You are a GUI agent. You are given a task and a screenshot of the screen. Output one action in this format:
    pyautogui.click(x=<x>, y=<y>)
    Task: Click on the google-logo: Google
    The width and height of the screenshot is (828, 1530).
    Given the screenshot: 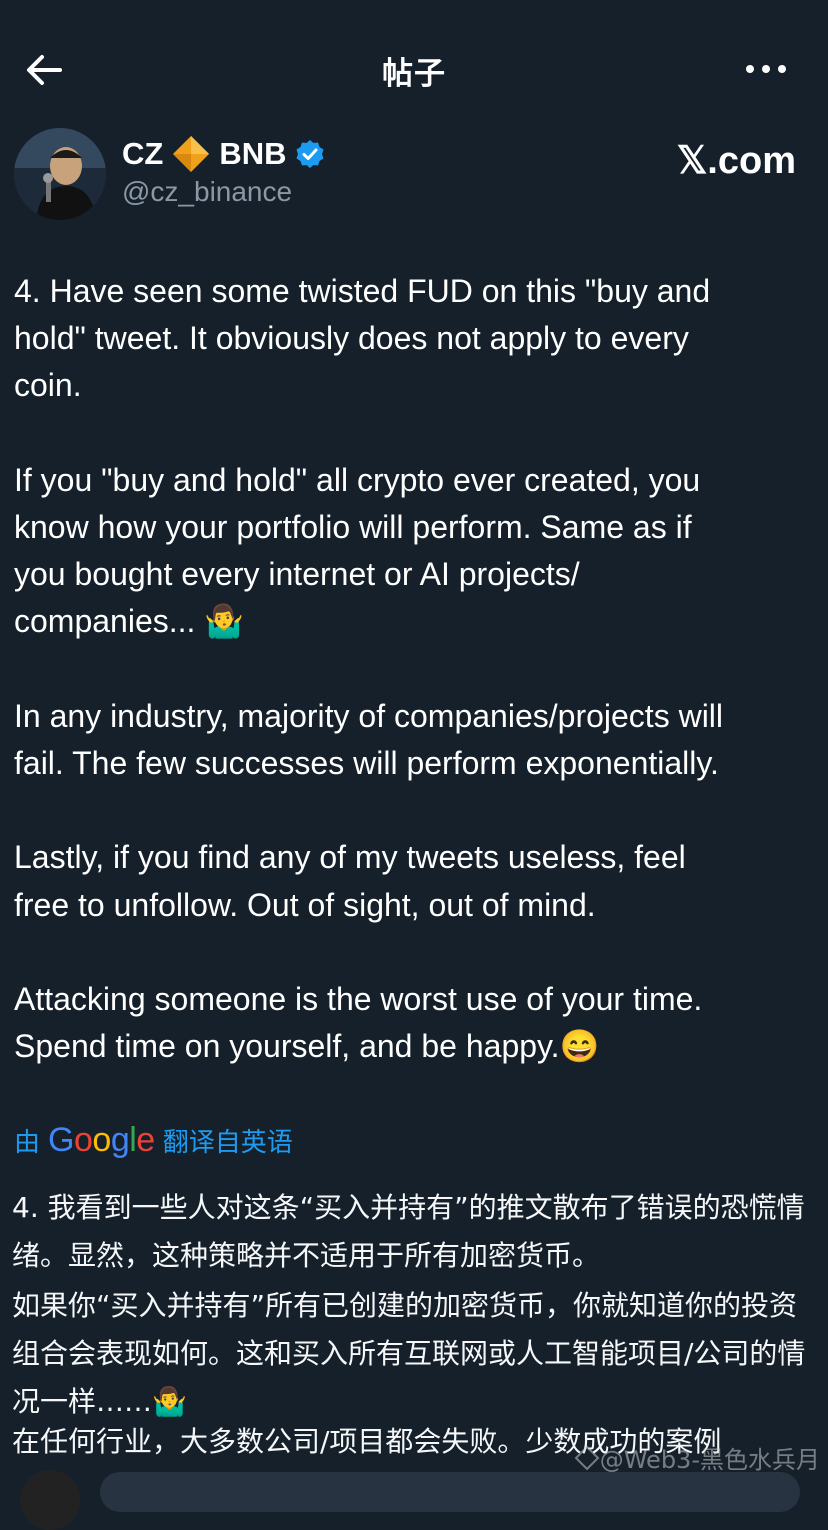 What is the action you would take?
    pyautogui.click(x=101, y=1139)
    